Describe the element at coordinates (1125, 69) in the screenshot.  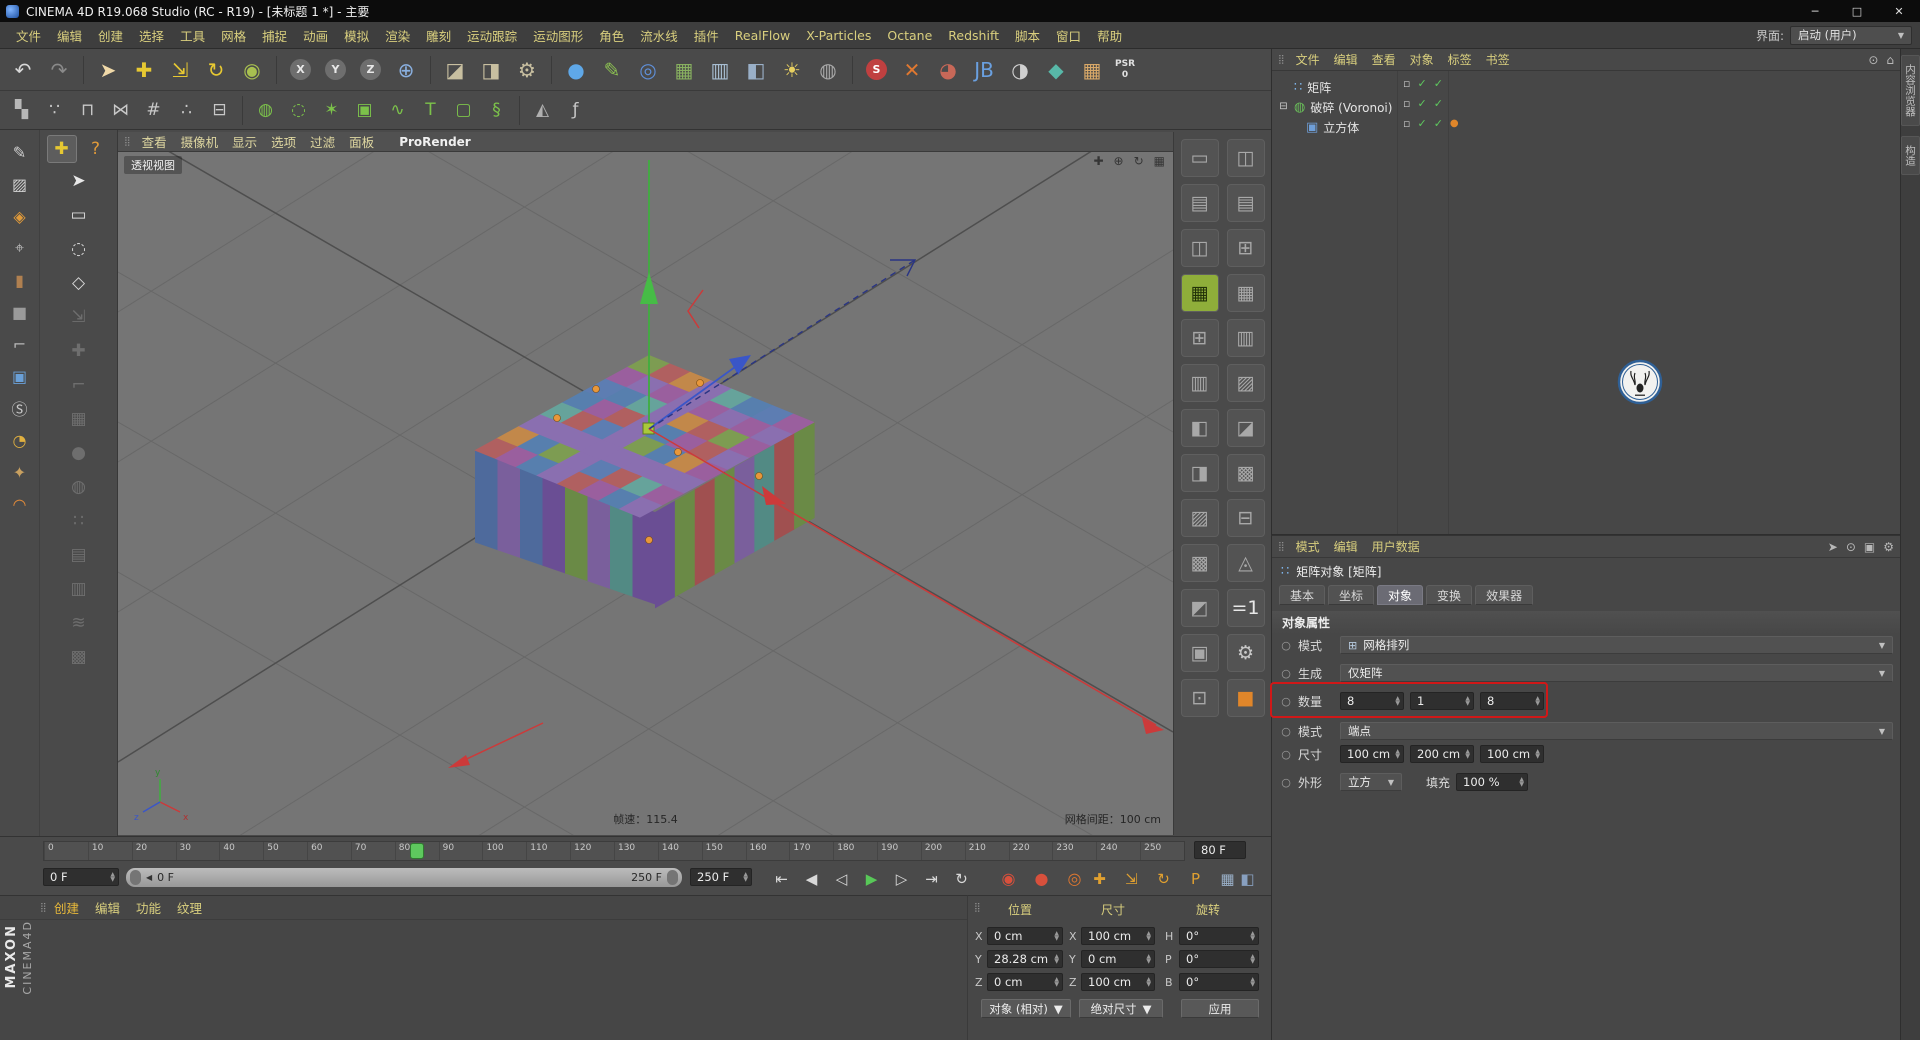
I see `psr-reset-button: PSR 0` at that location.